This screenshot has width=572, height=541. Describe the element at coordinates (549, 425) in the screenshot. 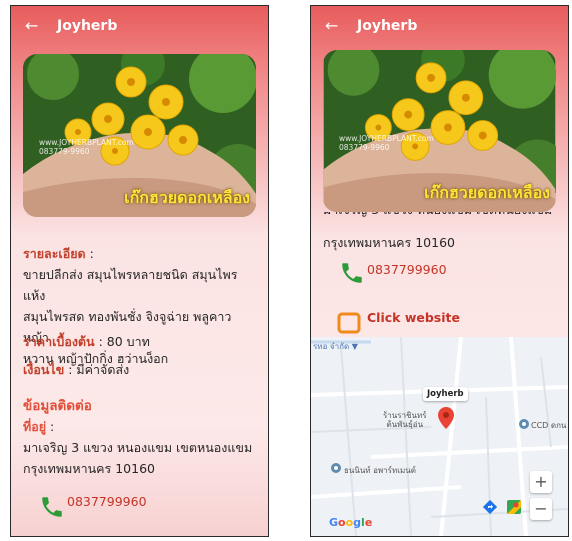

I see `poi-label-ccd: CCD ดกน` at that location.